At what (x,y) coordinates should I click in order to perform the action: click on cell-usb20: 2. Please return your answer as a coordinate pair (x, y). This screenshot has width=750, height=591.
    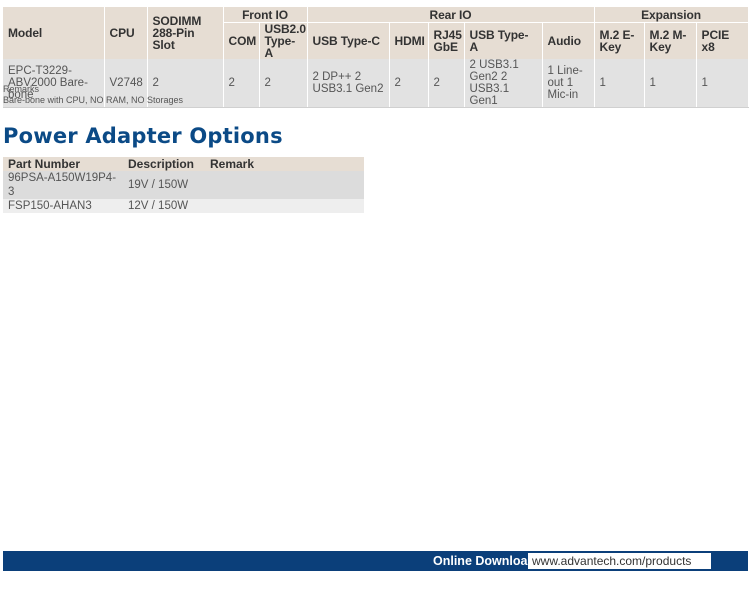
    Looking at the image, I should click on (283, 83).